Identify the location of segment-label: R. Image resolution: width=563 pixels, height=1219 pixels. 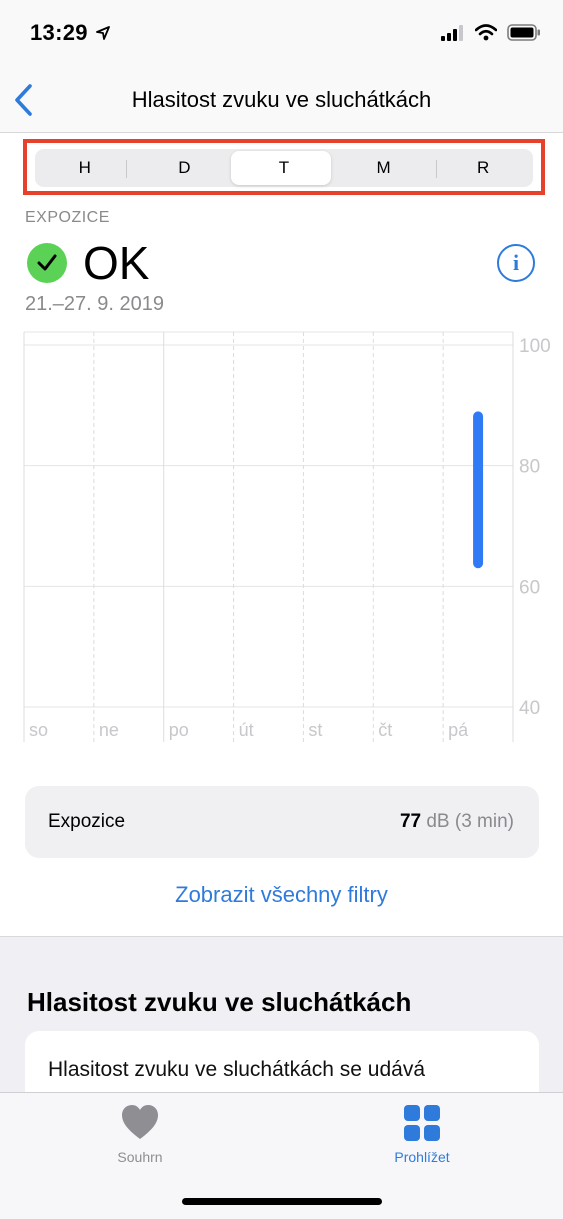
(483, 167).